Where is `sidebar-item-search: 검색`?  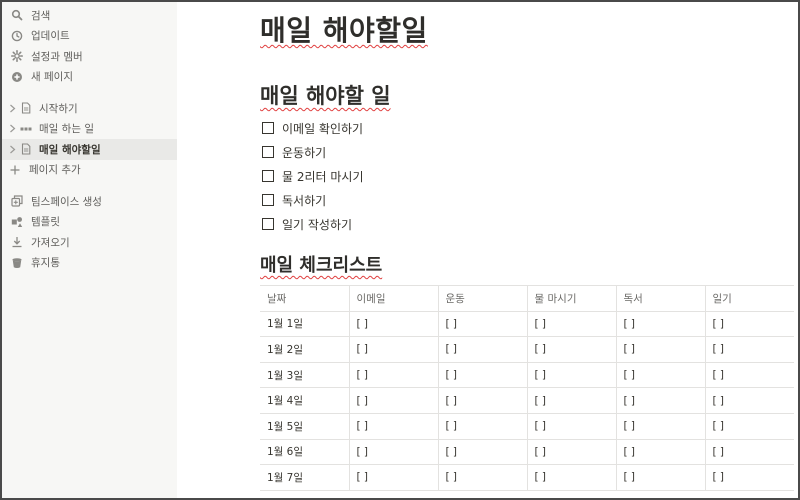 sidebar-item-search: 검색 is located at coordinates (89, 15).